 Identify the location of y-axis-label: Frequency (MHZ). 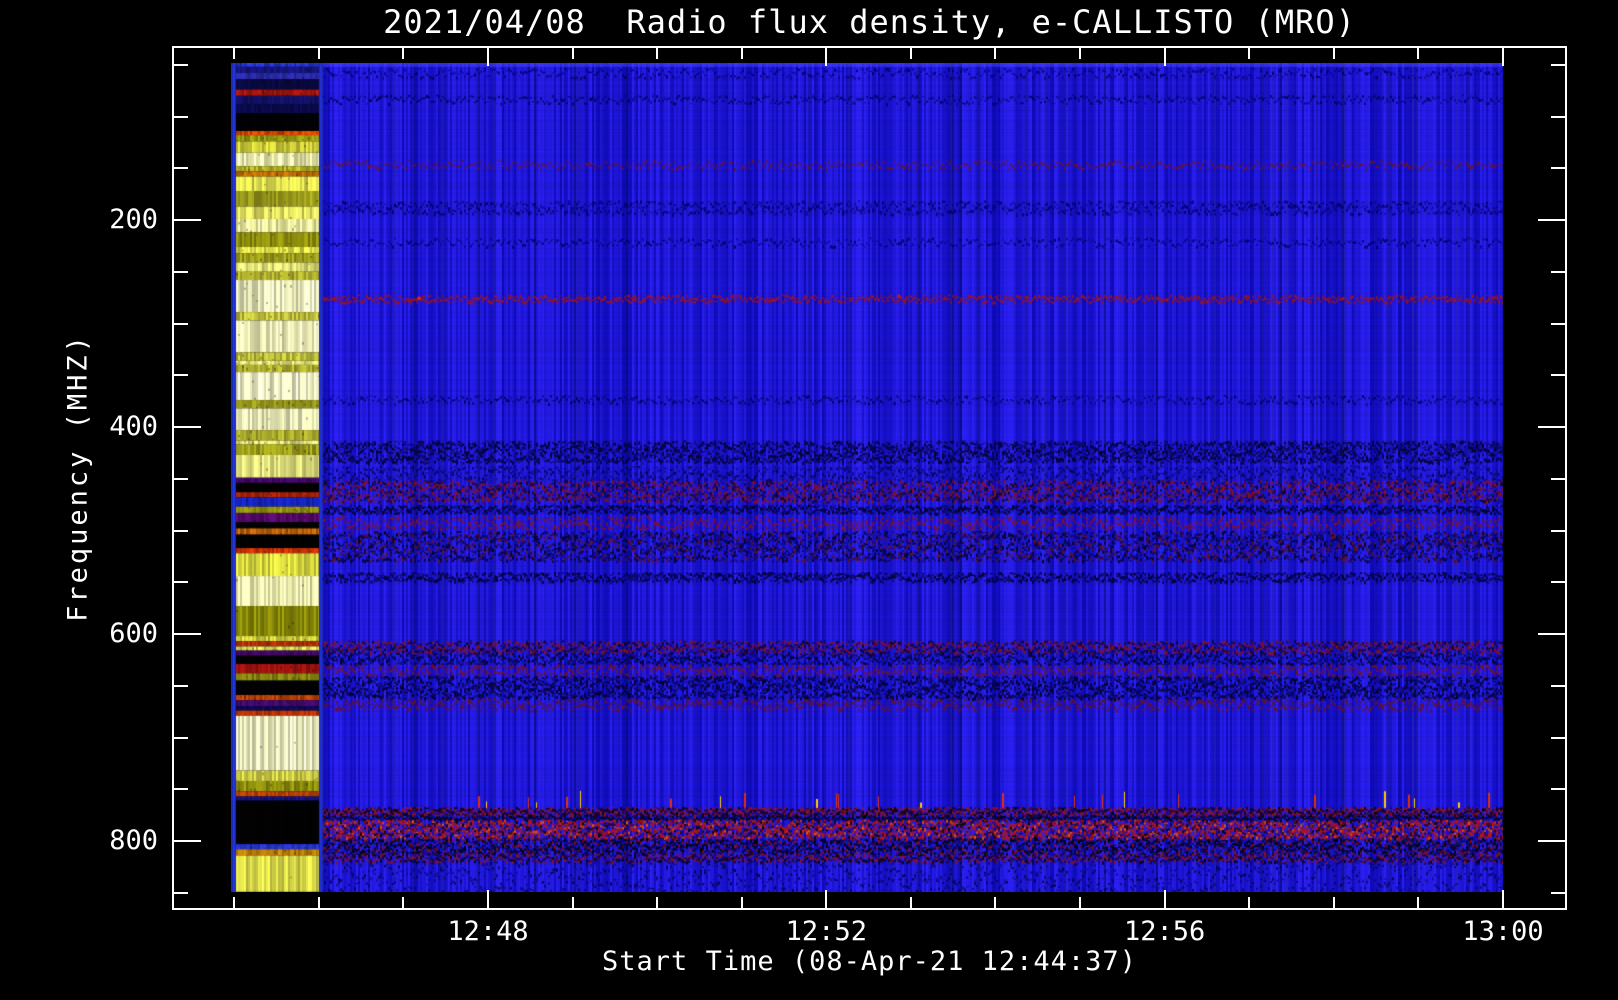
(78, 477).